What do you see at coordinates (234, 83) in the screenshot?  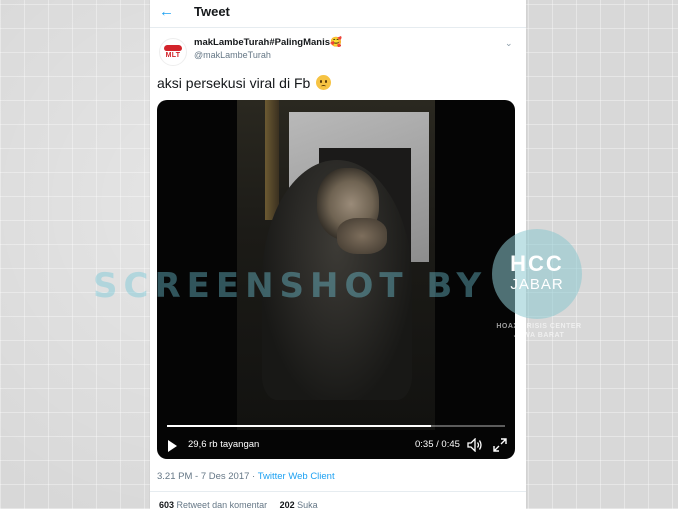 I see `tweet-body: aksi persekusi viral di Fb` at bounding box center [234, 83].